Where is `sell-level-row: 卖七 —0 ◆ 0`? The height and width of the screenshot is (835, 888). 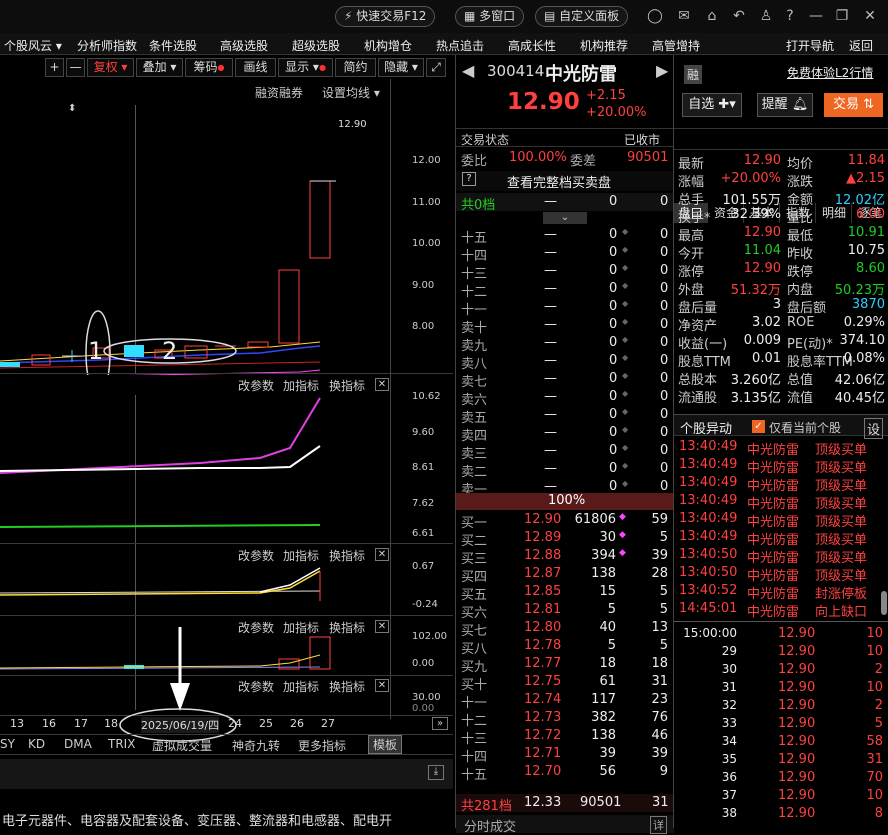
sell-level-row: 卖七 —0 ◆ 0 is located at coordinates (565, 380).